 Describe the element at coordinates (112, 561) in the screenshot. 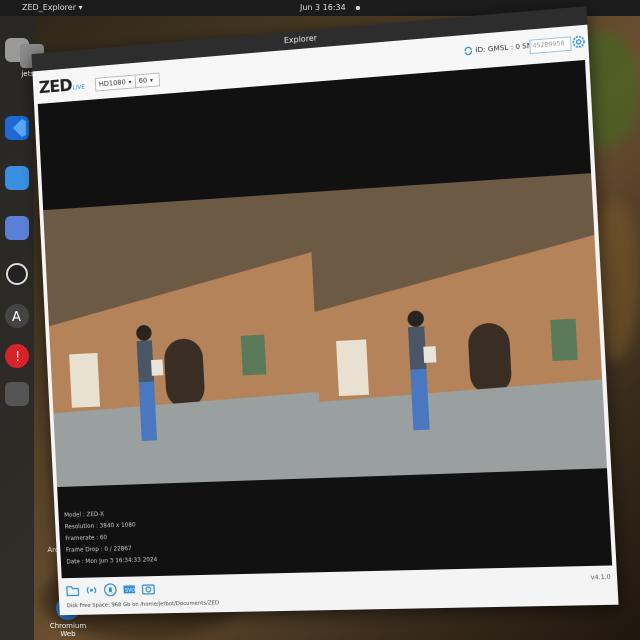

I see `info-date: Date : Mon Jun 3 16:34:33 2024` at that location.